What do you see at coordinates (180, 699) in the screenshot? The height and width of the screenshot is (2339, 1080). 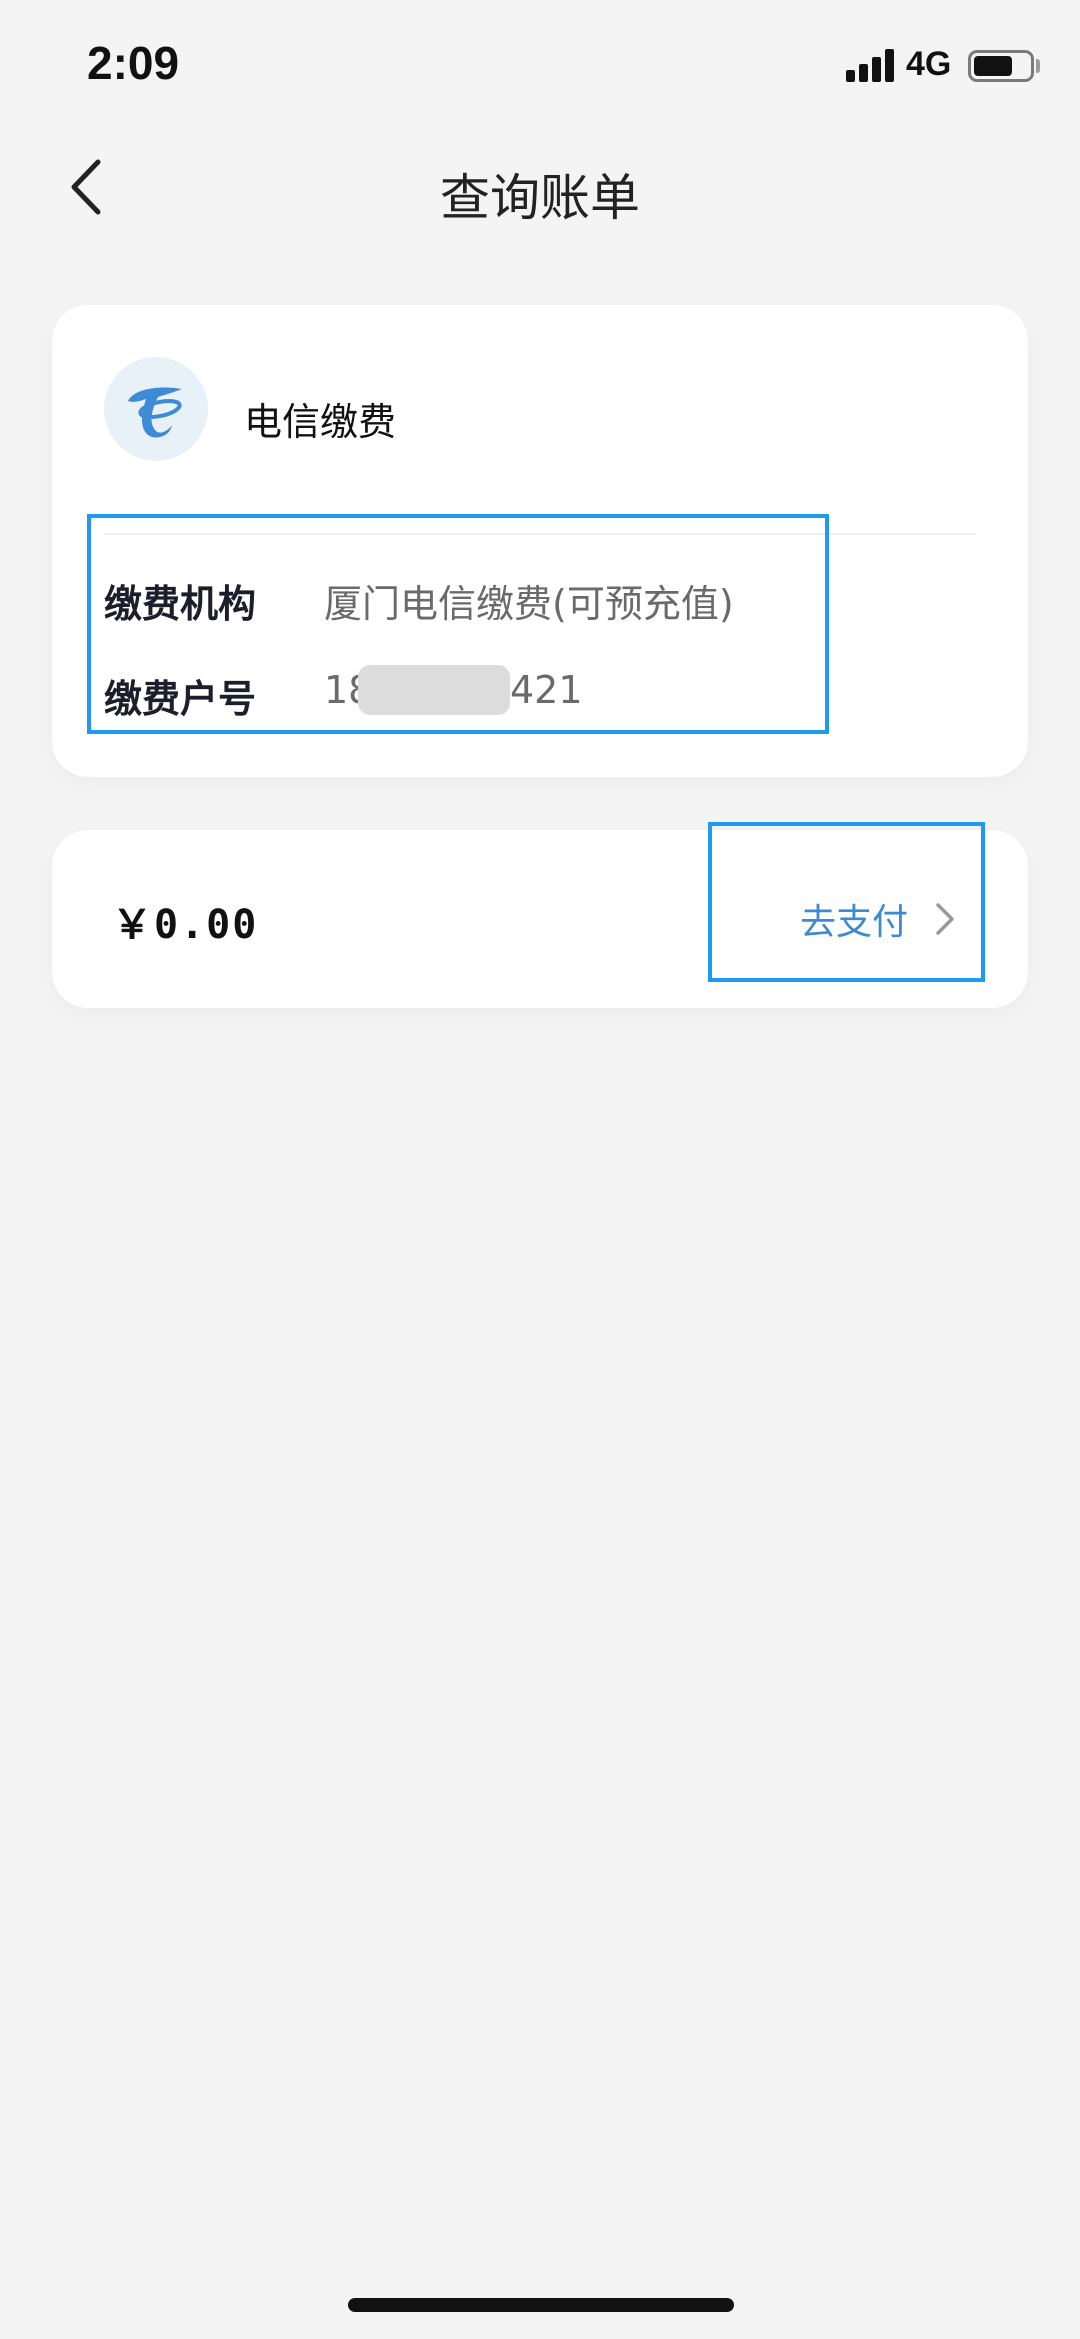 I see `account-label: 缴费户号` at bounding box center [180, 699].